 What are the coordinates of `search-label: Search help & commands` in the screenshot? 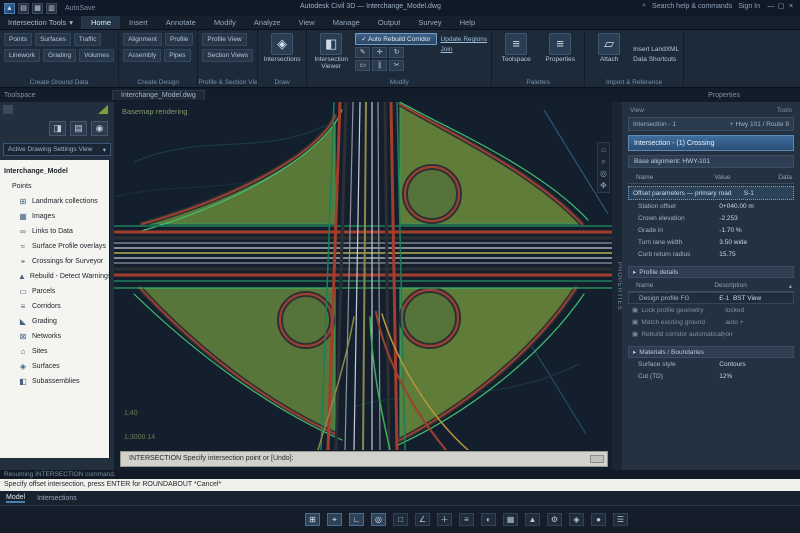 It's located at (692, 6).